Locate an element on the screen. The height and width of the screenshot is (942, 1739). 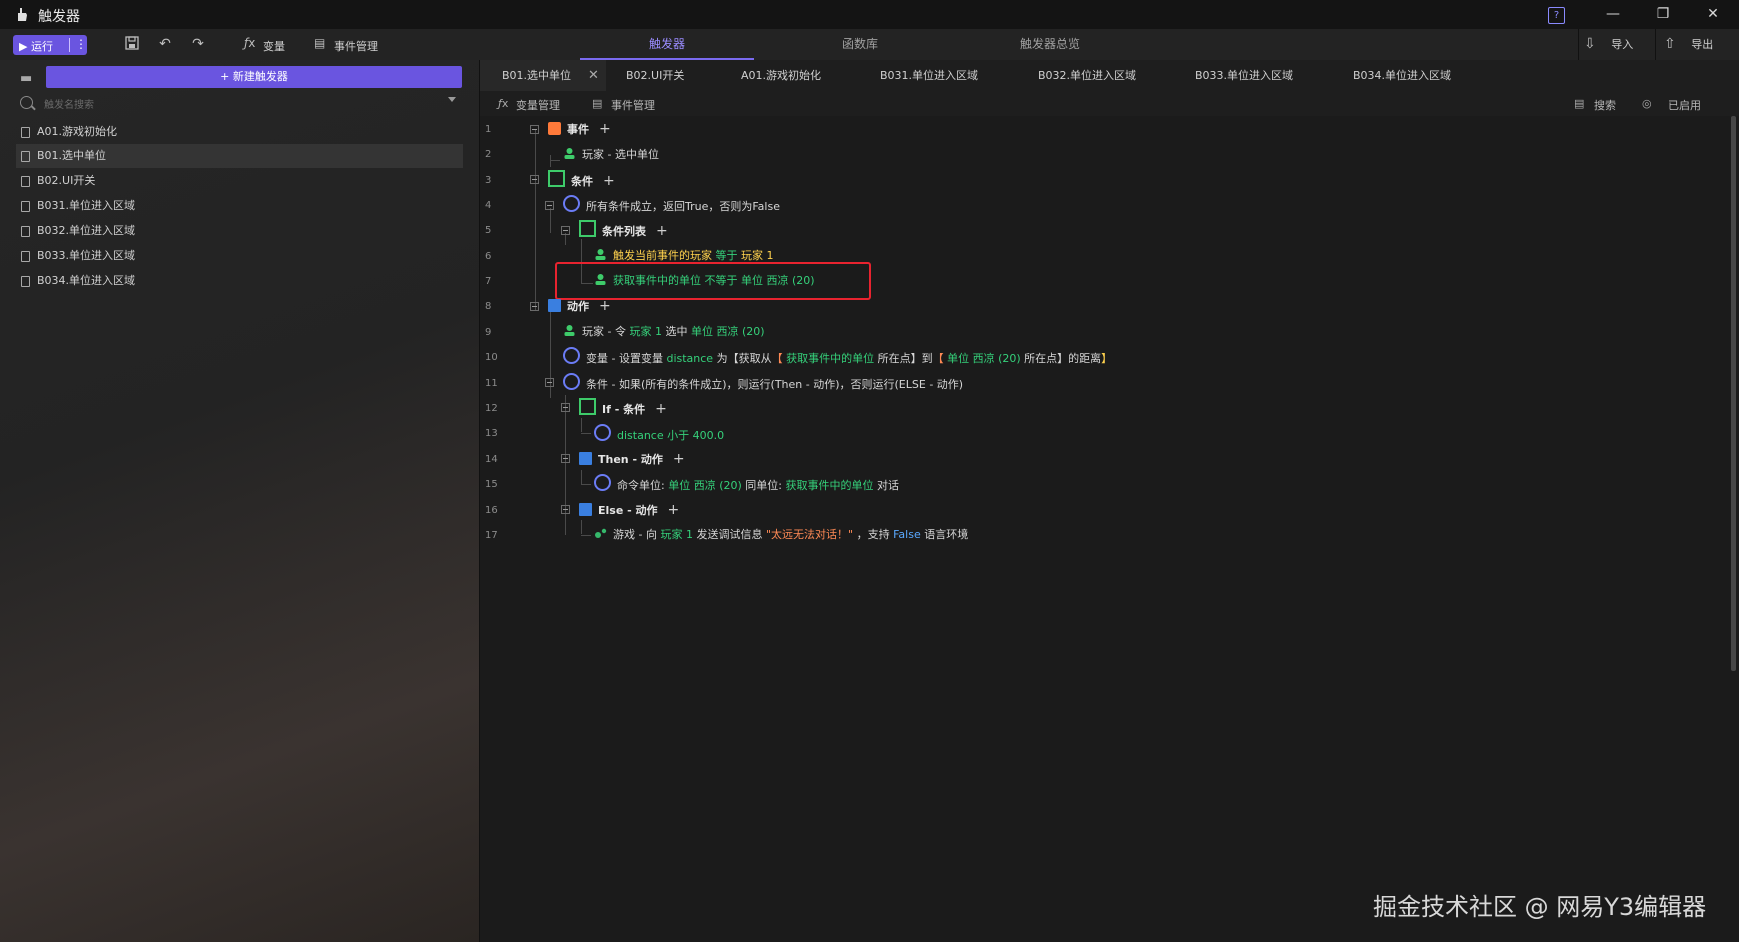
debug-param: 玩家 1 is located at coordinates (676, 534).